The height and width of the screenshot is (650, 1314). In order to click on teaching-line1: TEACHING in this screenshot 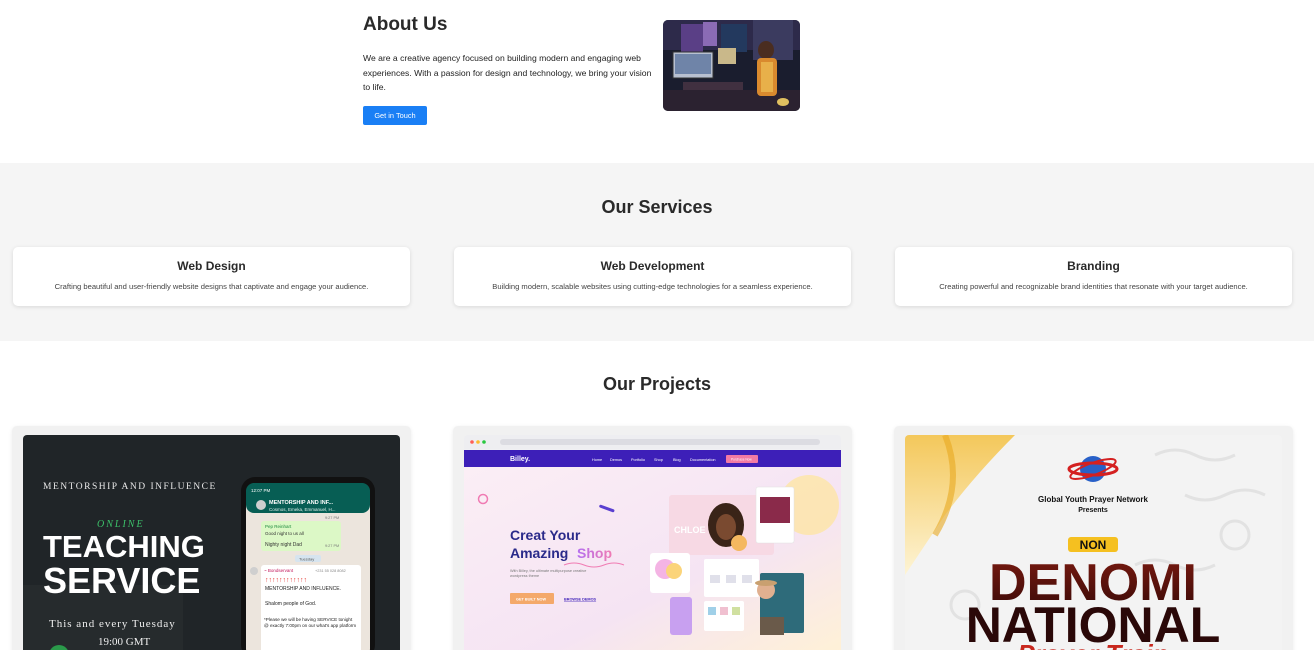, I will do `click(124, 546)`.